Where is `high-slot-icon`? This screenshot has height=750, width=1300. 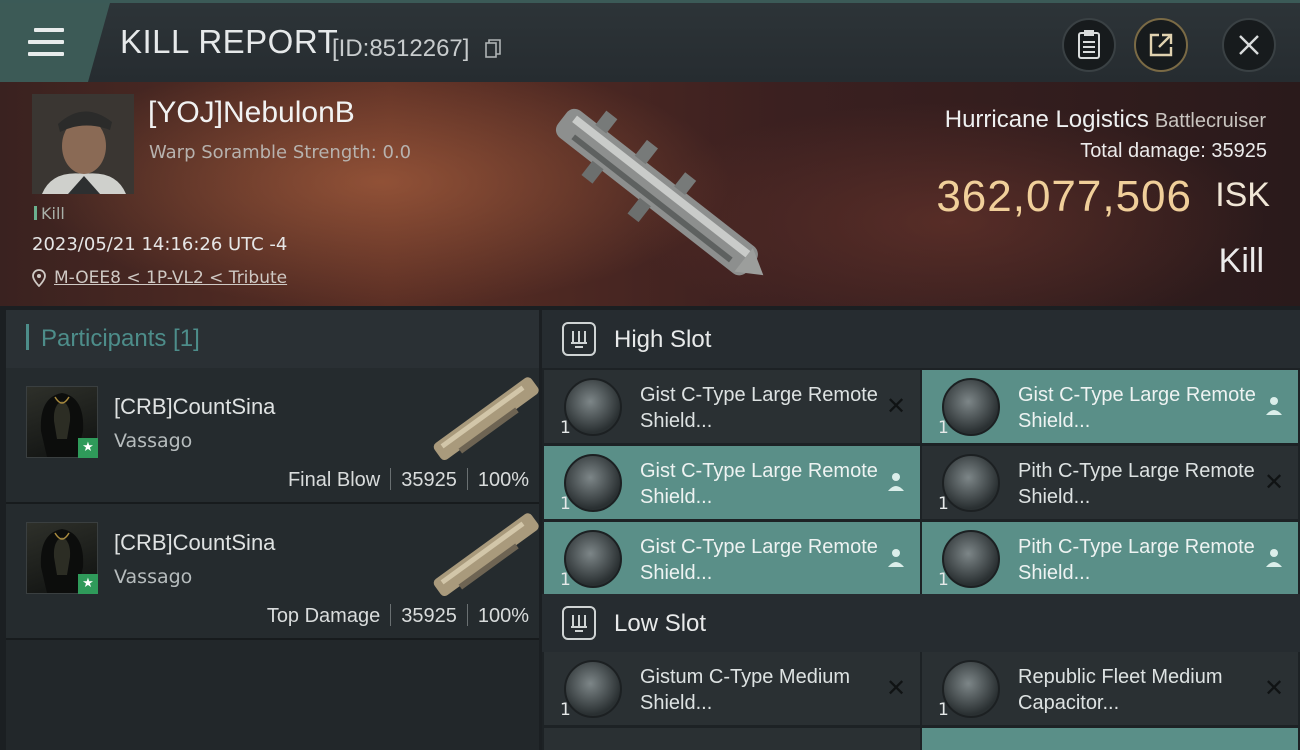 high-slot-icon is located at coordinates (579, 339).